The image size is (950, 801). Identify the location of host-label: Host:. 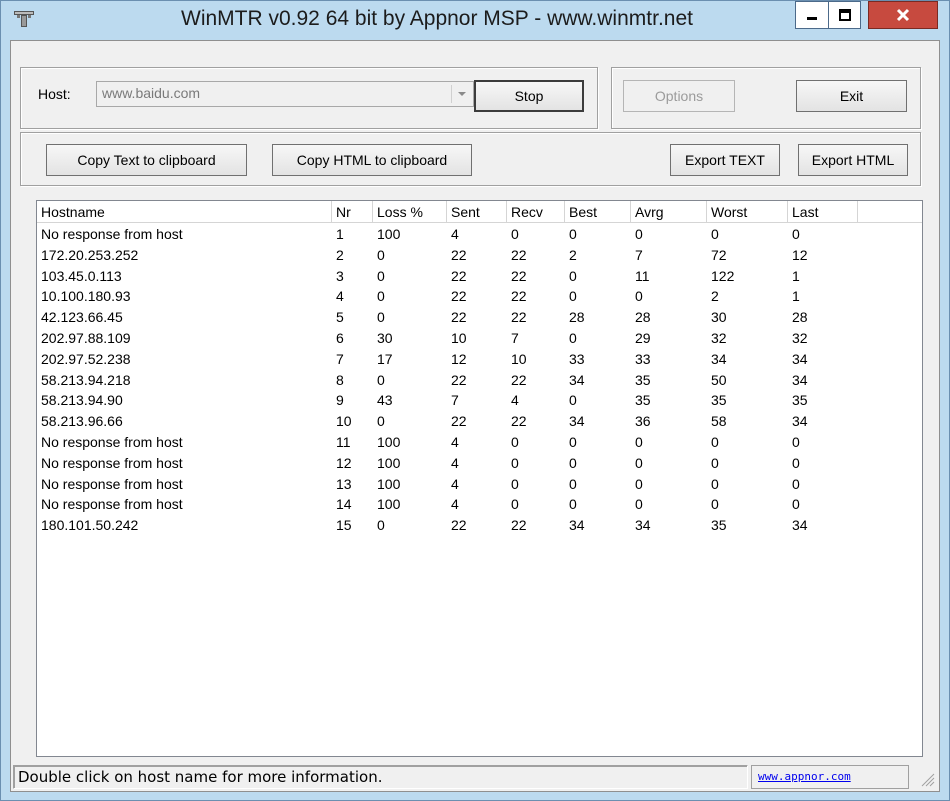
(54, 94).